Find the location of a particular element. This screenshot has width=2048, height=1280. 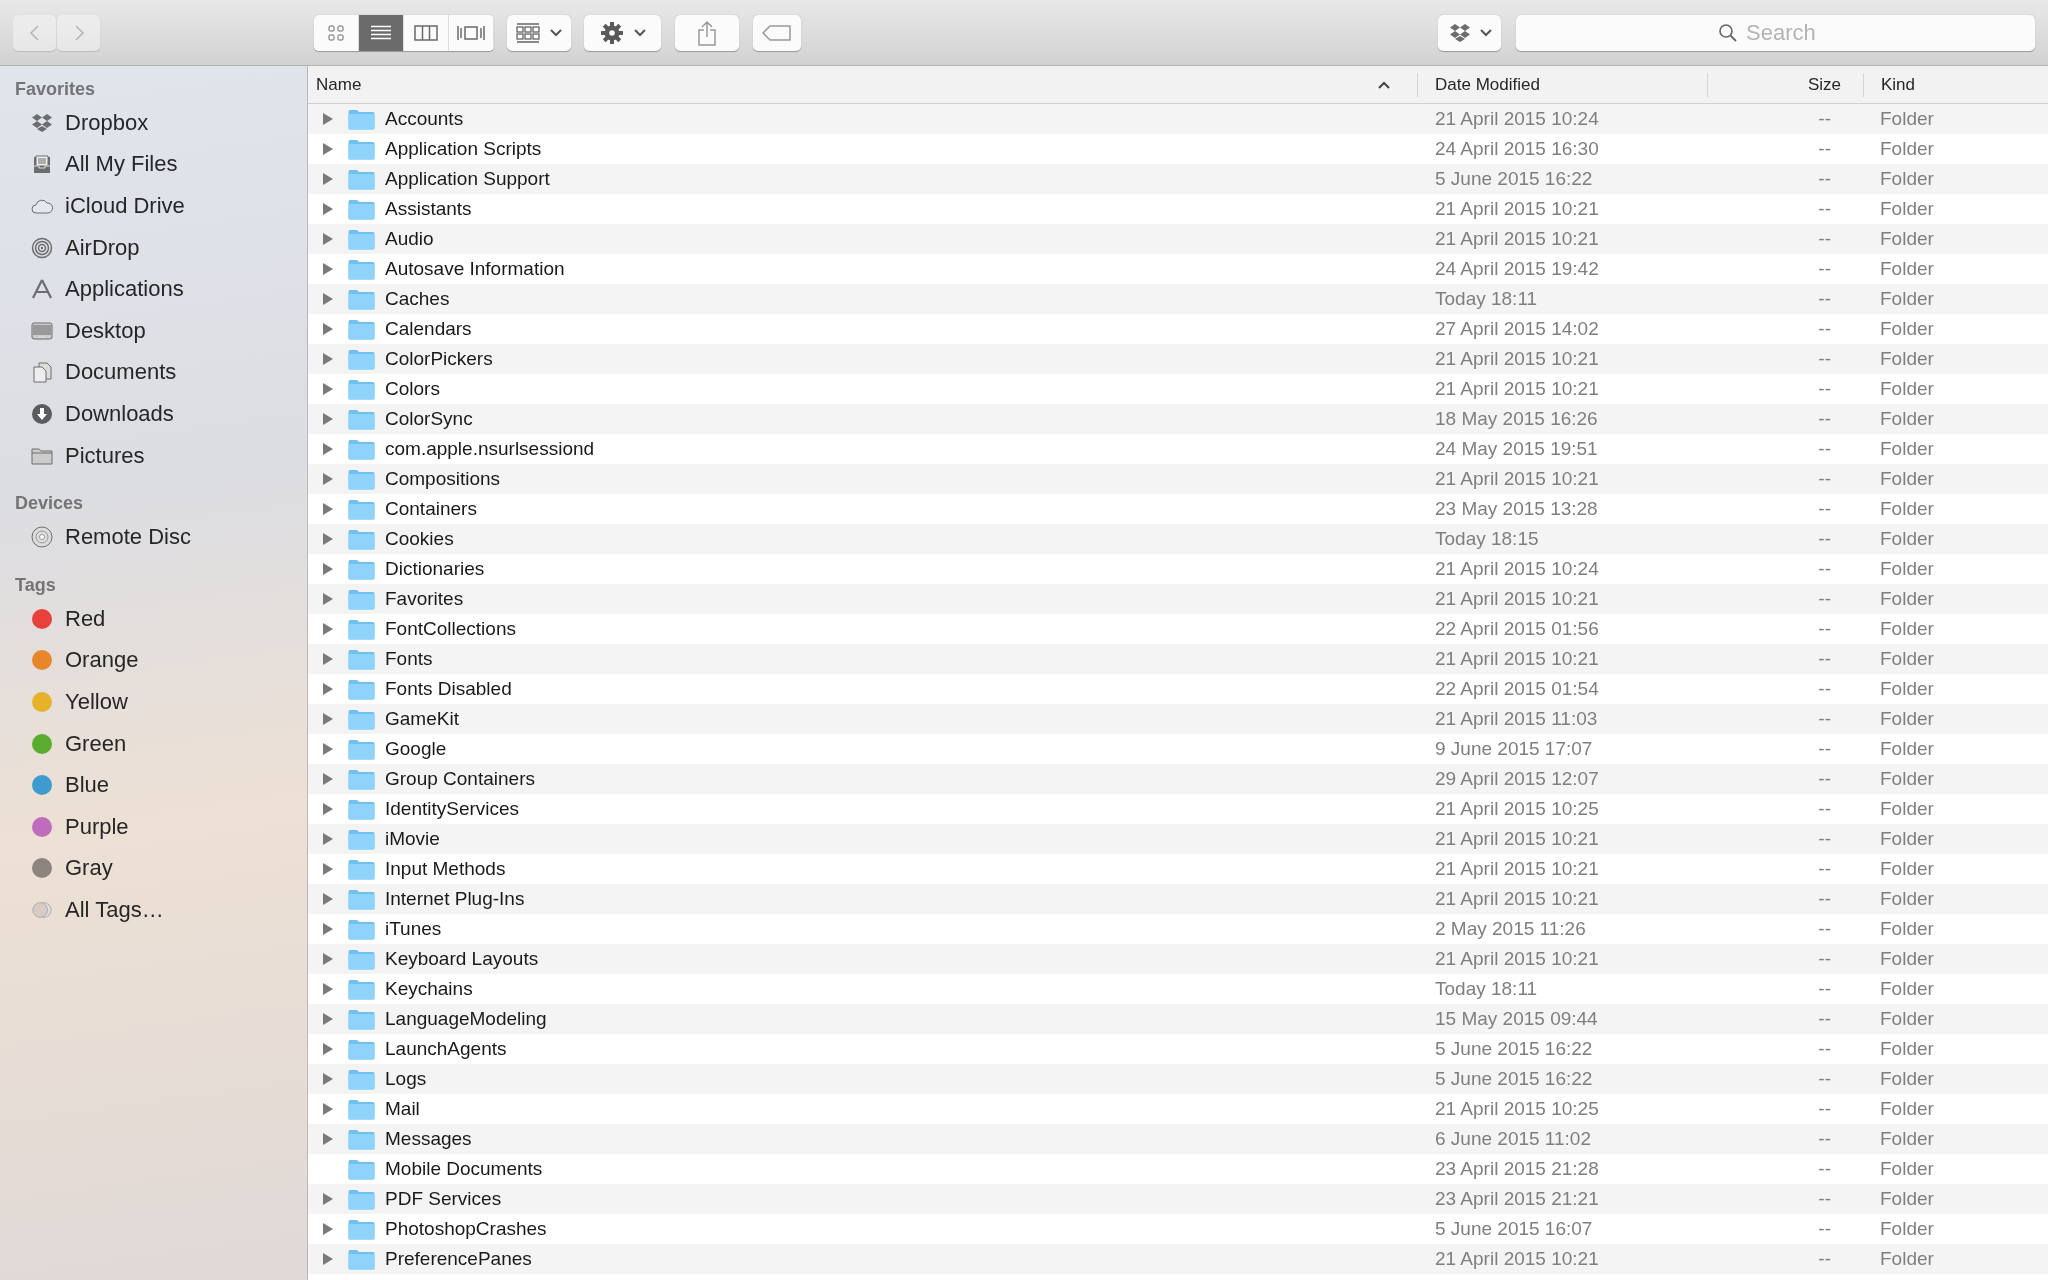

file-row: Autosave Information 24 April 2015 19:42 -- Folder is located at coordinates (1178, 269).